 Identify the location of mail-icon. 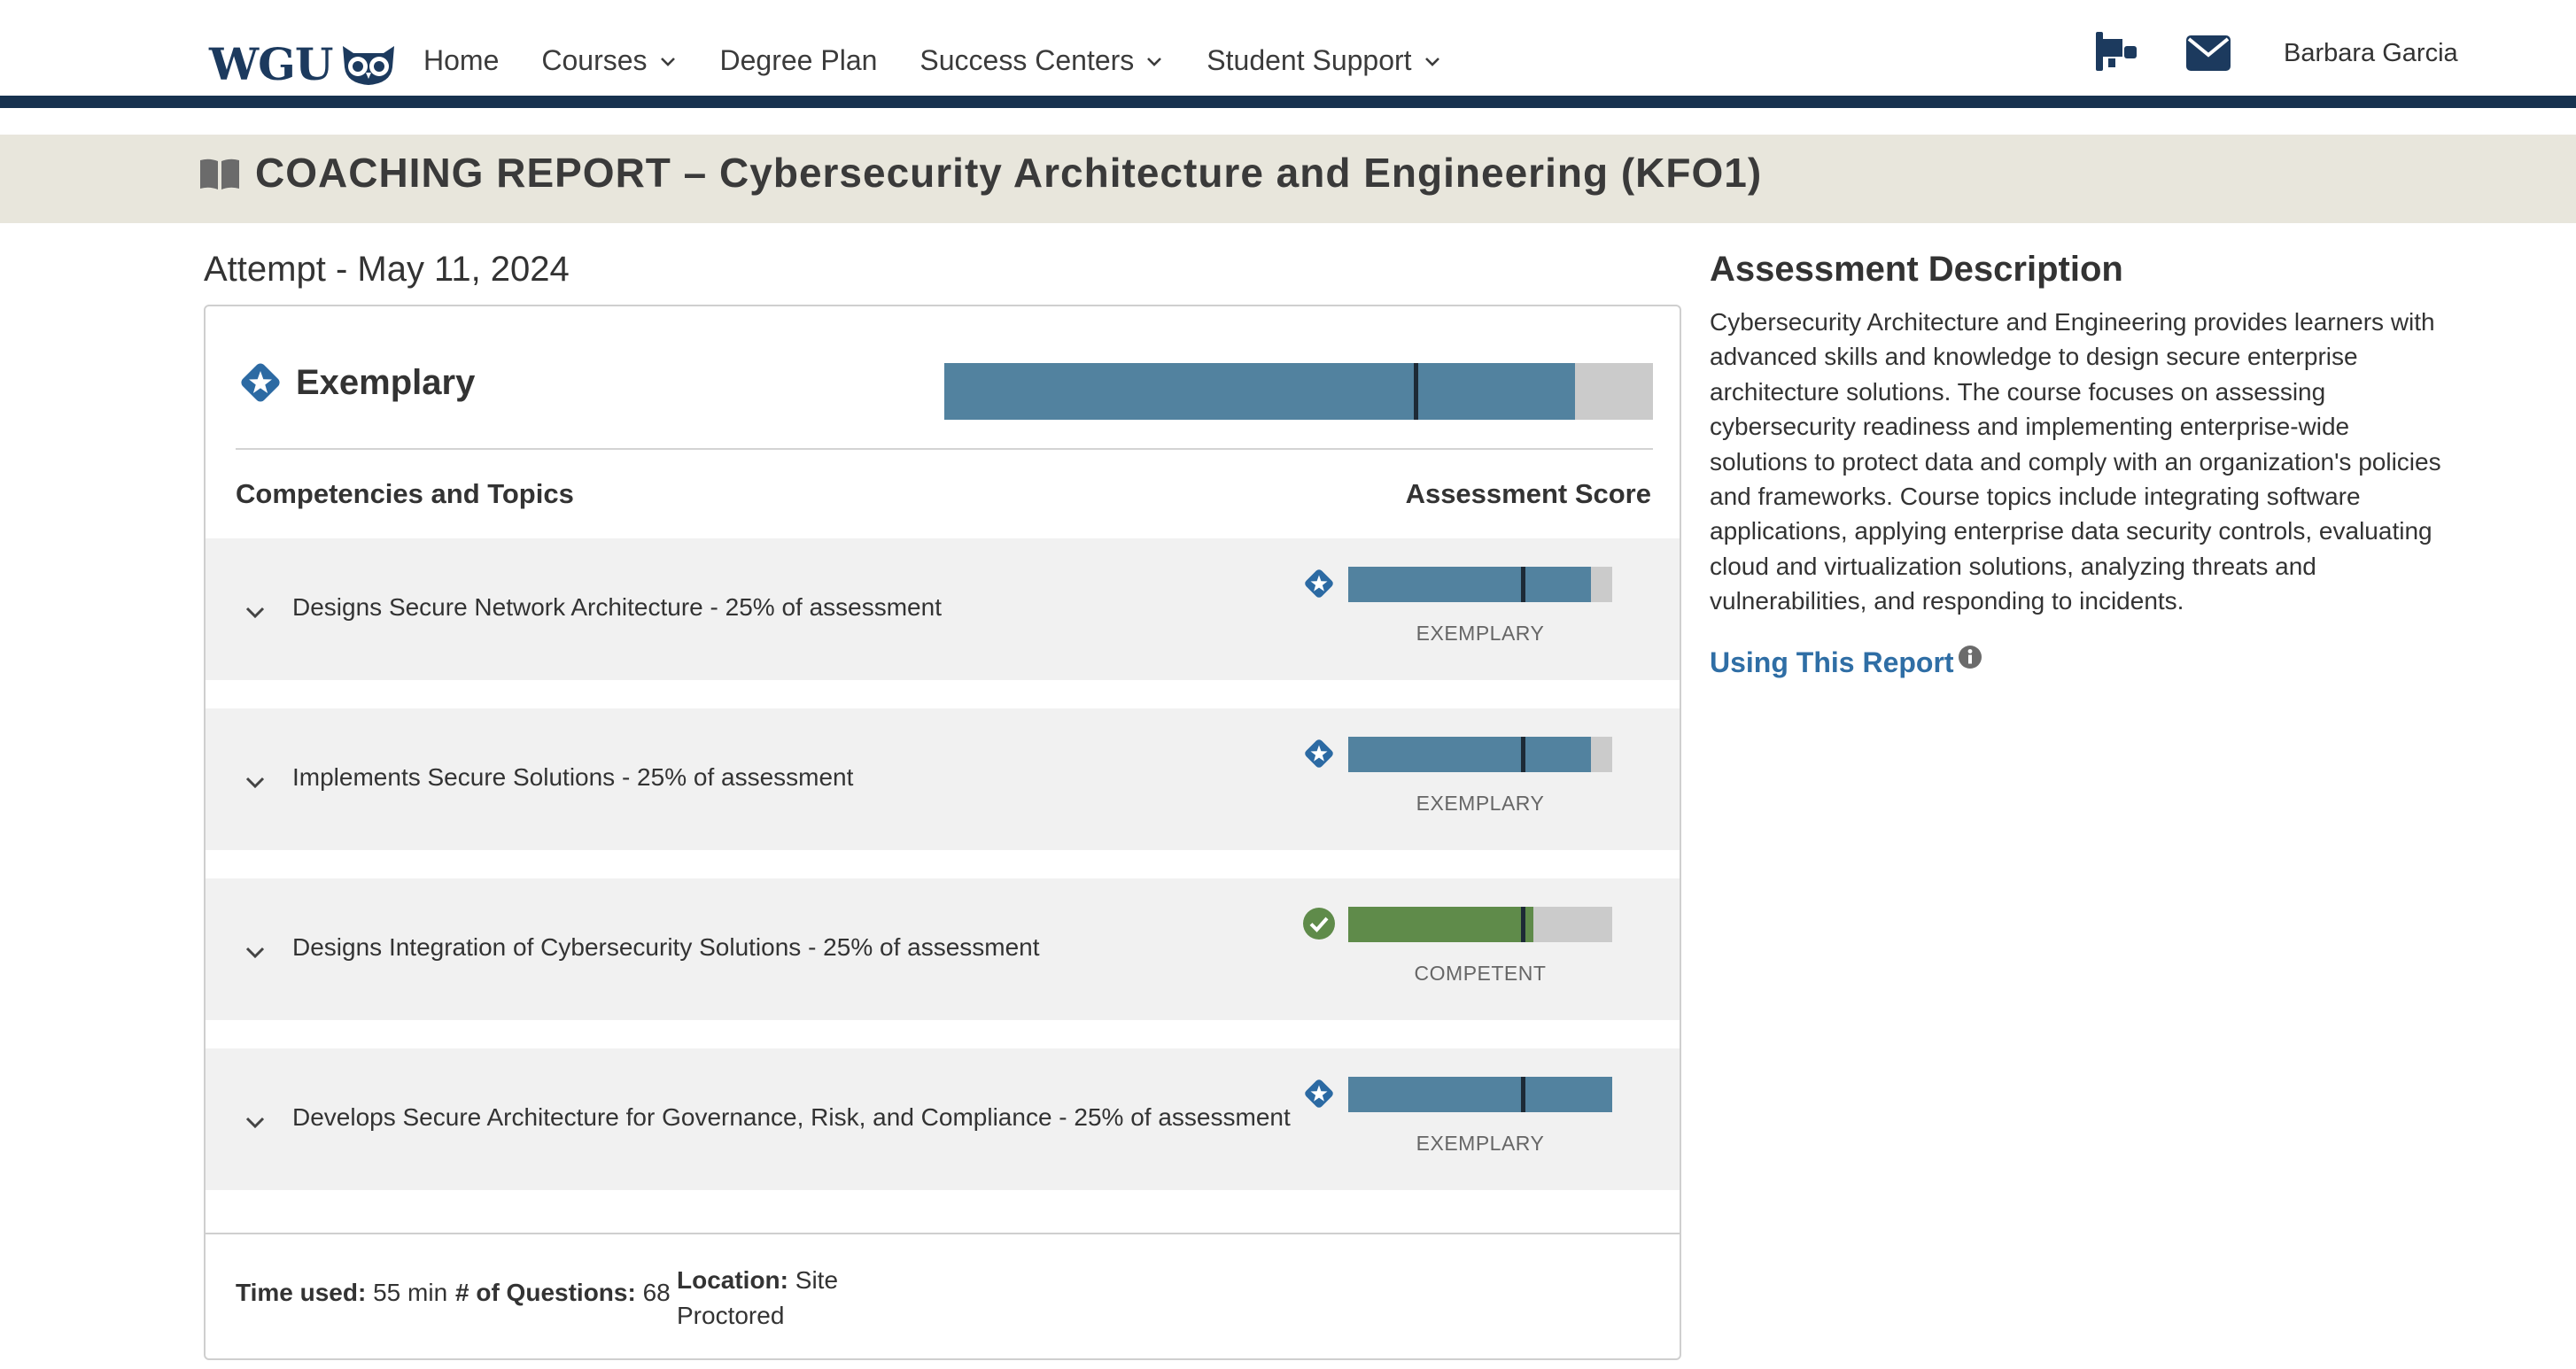
(2208, 53).